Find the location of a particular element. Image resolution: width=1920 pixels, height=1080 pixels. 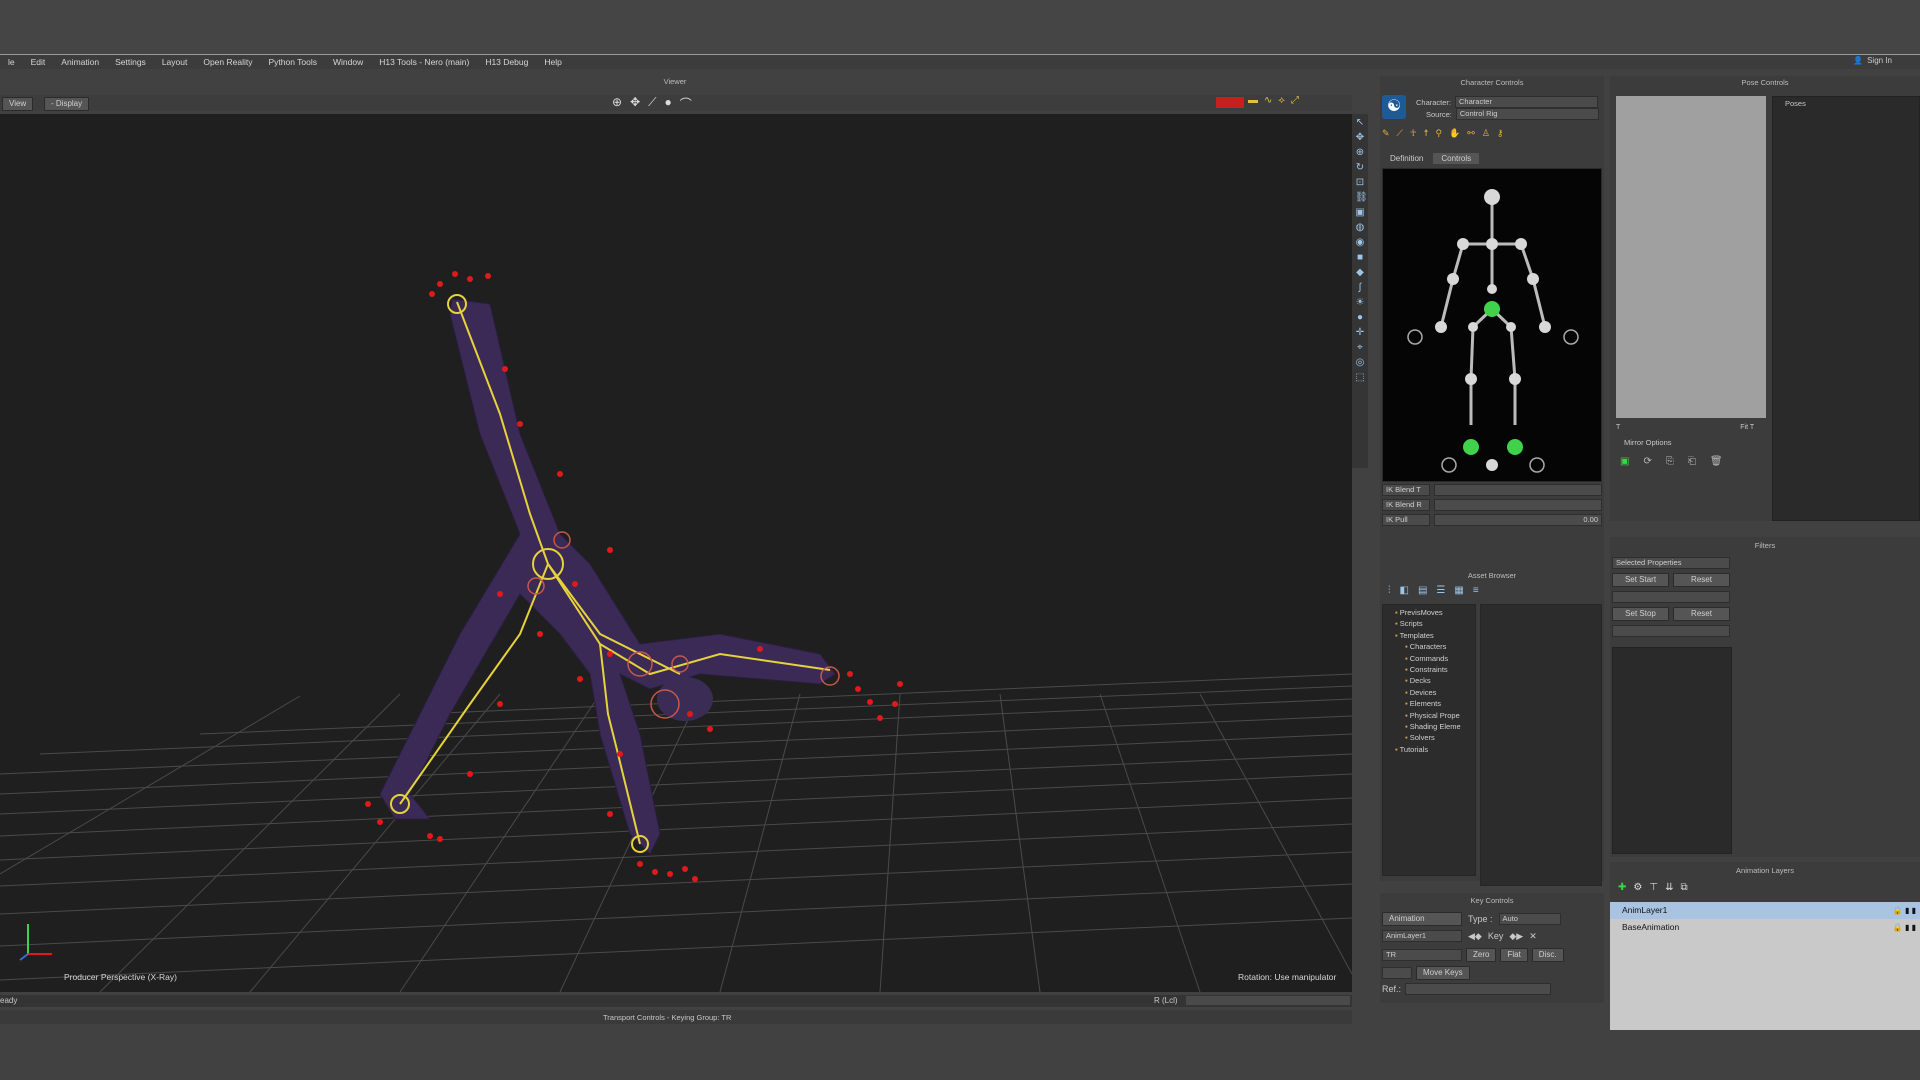

character-icon: ☯ is located at coordinates (1394, 107).